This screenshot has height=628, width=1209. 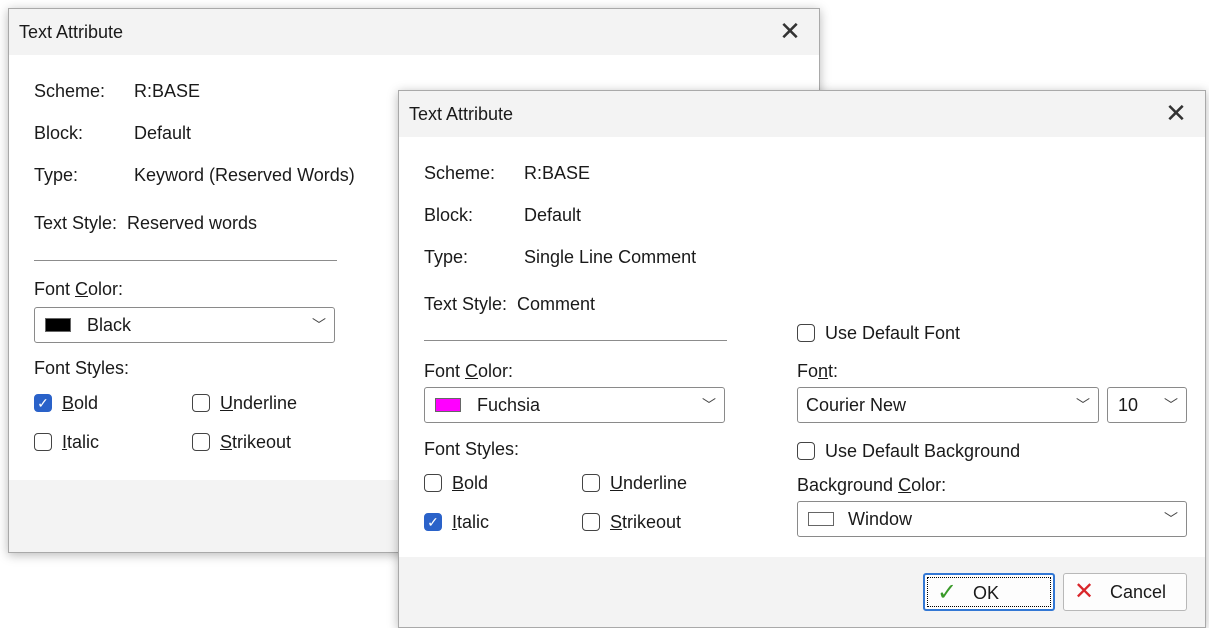 What do you see at coordinates (556, 304) in the screenshot?
I see `text-style-value: Comment` at bounding box center [556, 304].